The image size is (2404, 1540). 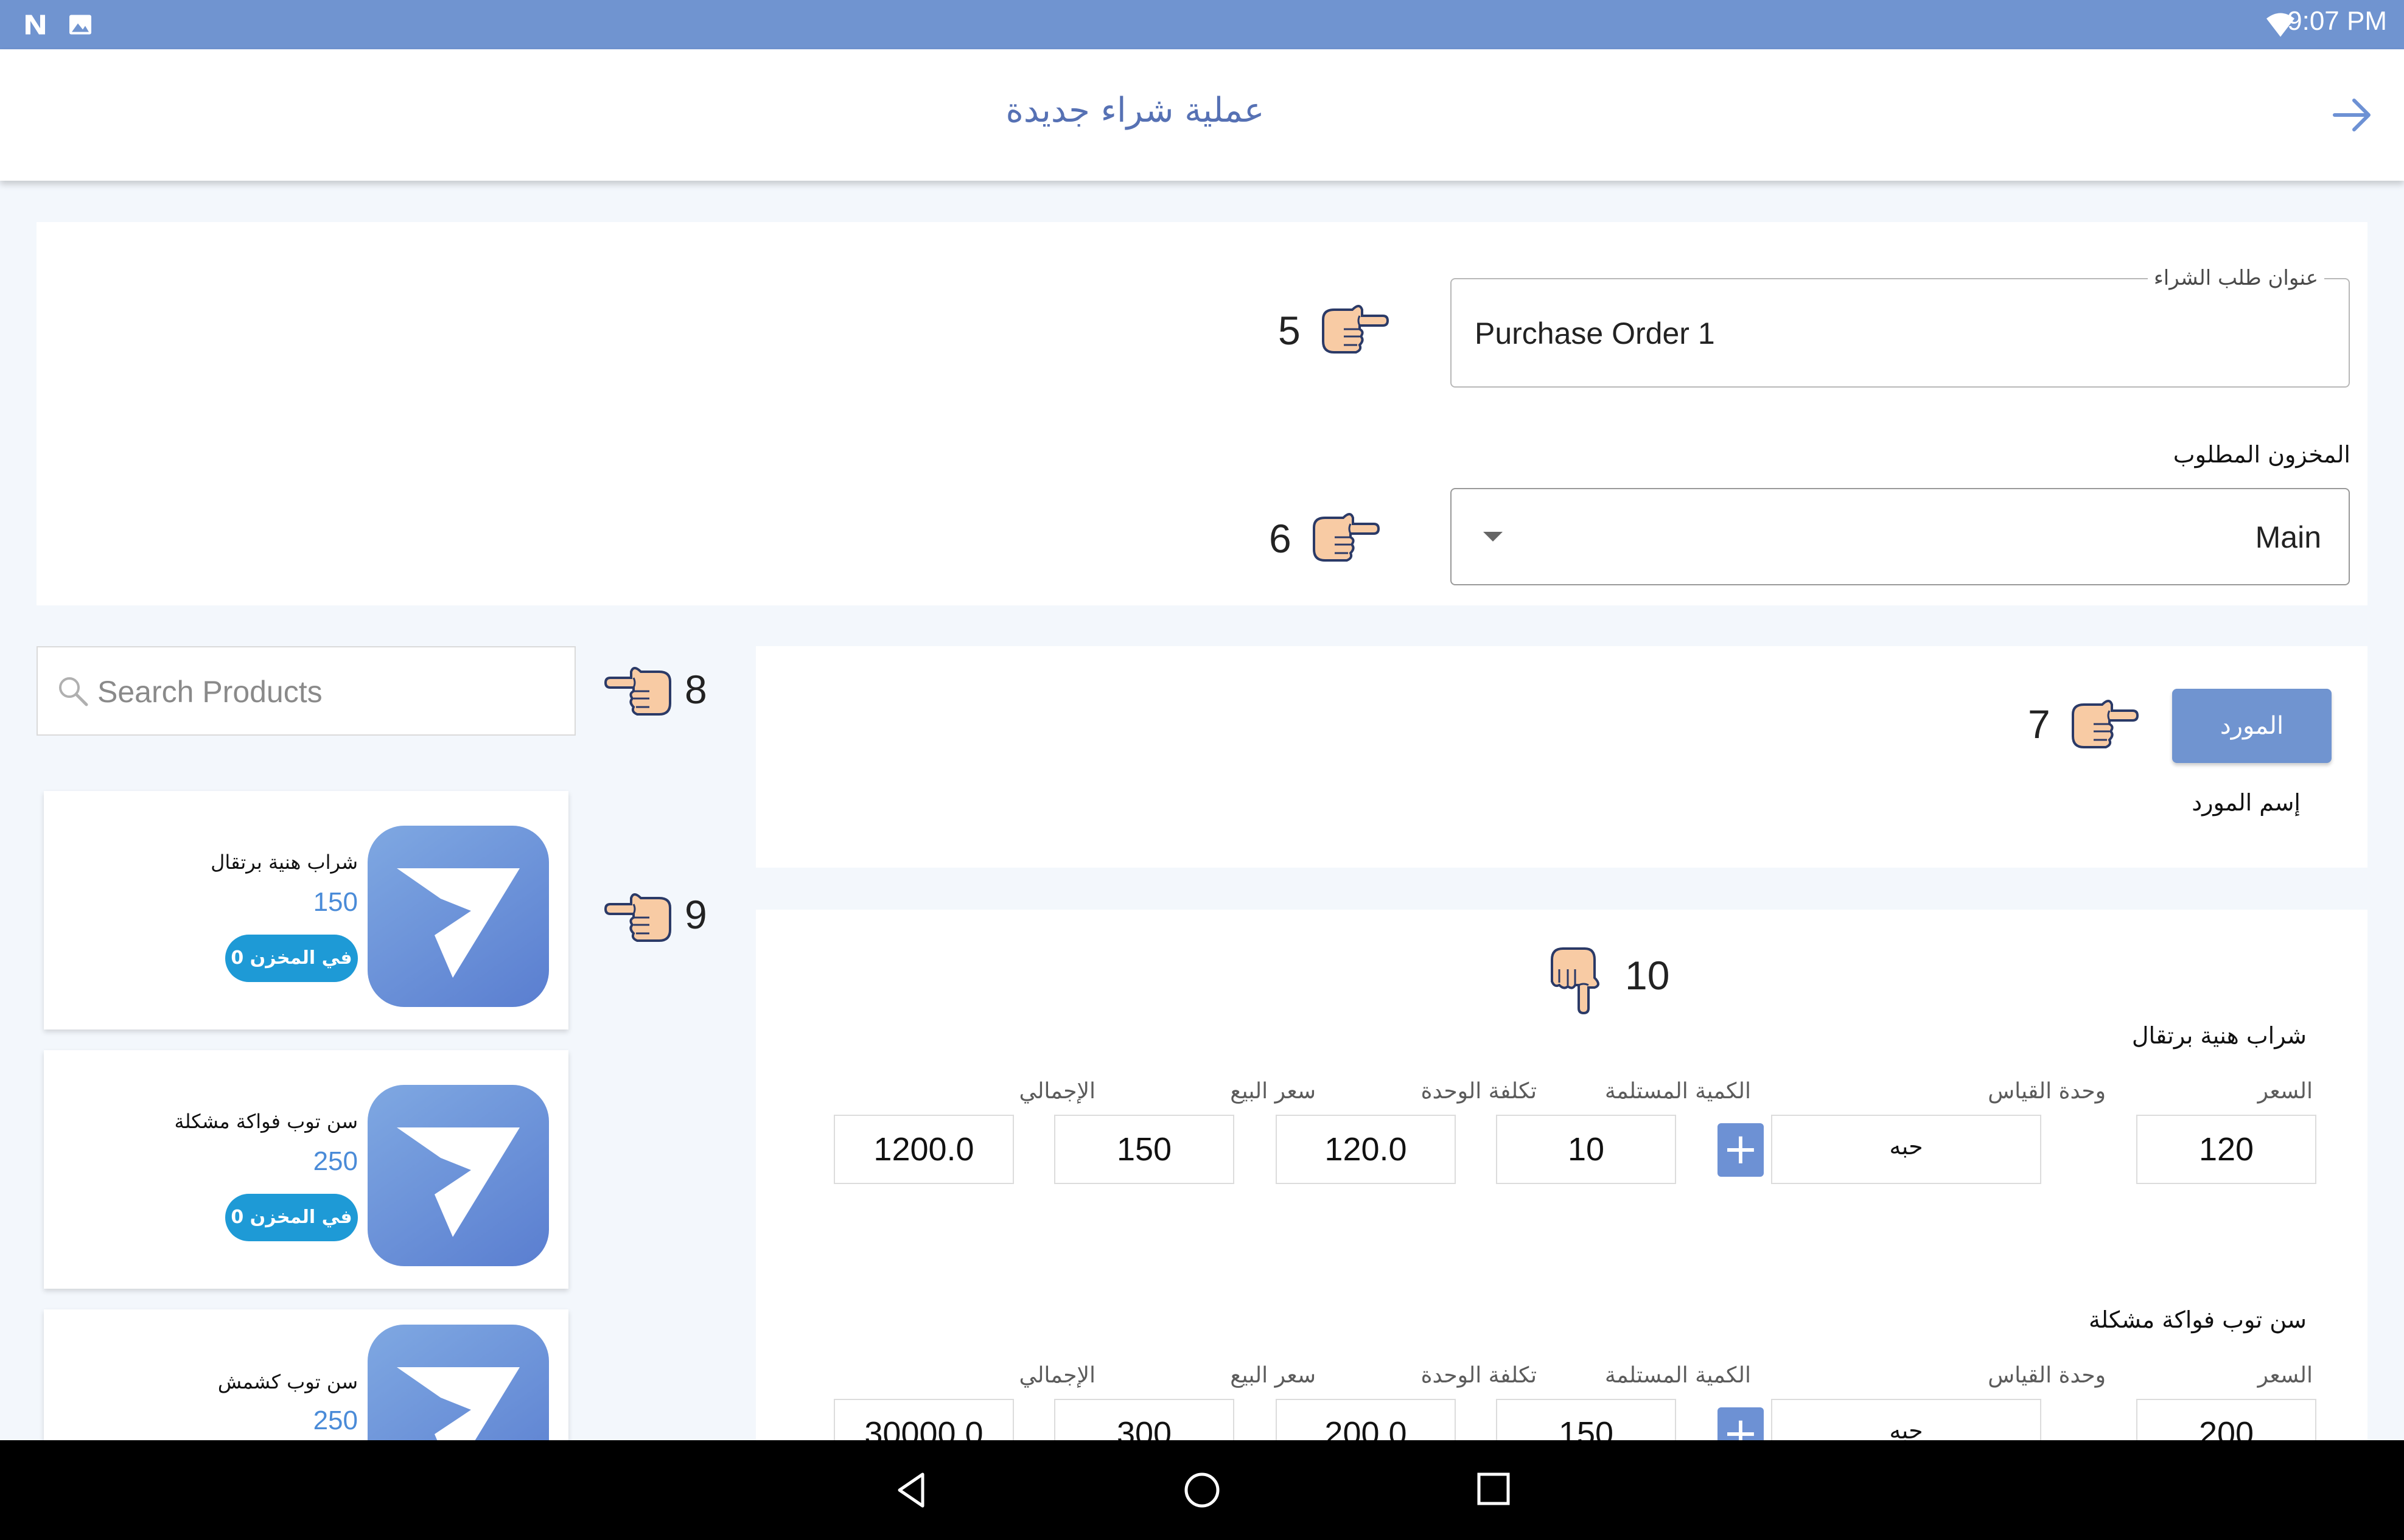 I want to click on product-name: شراب هنية برتقال, so click(x=285, y=862).